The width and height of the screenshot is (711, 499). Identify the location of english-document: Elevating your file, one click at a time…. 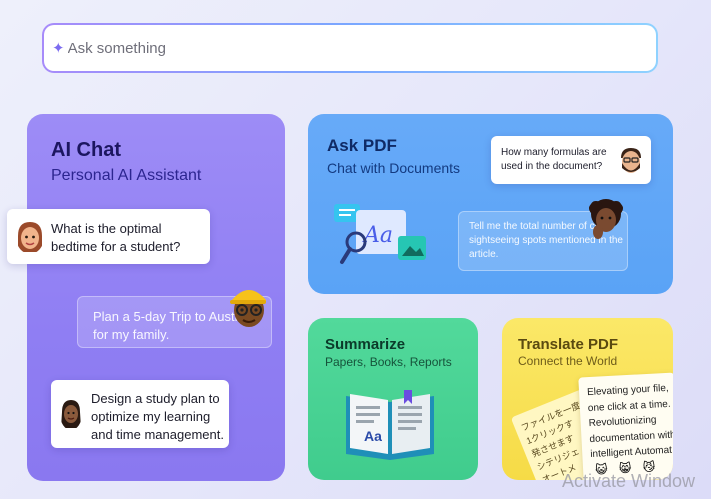
(625, 426).